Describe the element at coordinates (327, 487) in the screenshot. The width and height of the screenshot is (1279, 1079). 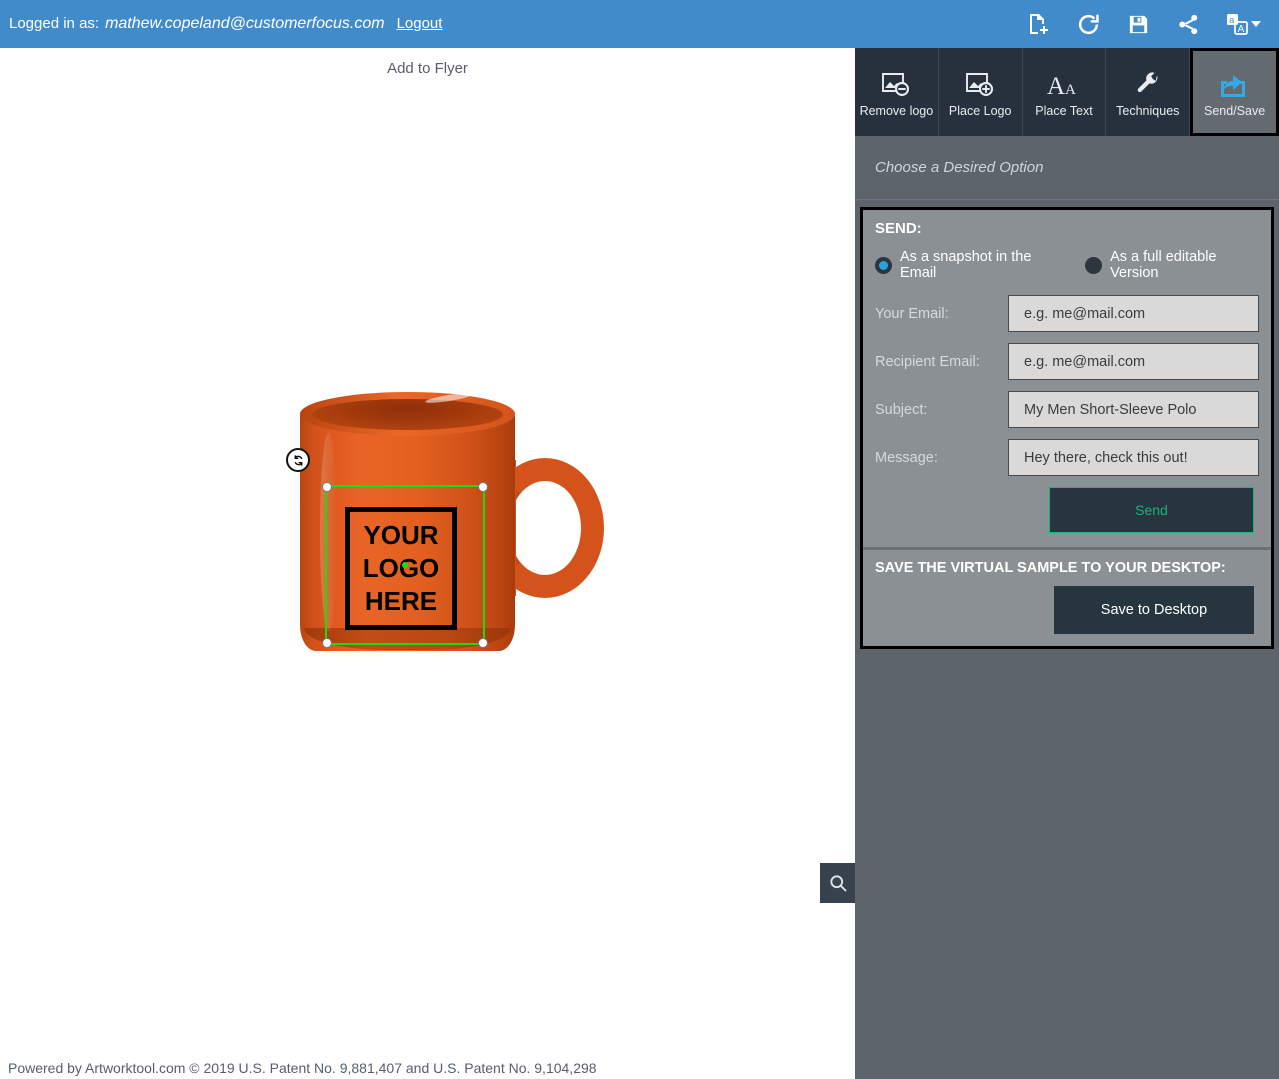
I see `resize-handle-top-left` at that location.